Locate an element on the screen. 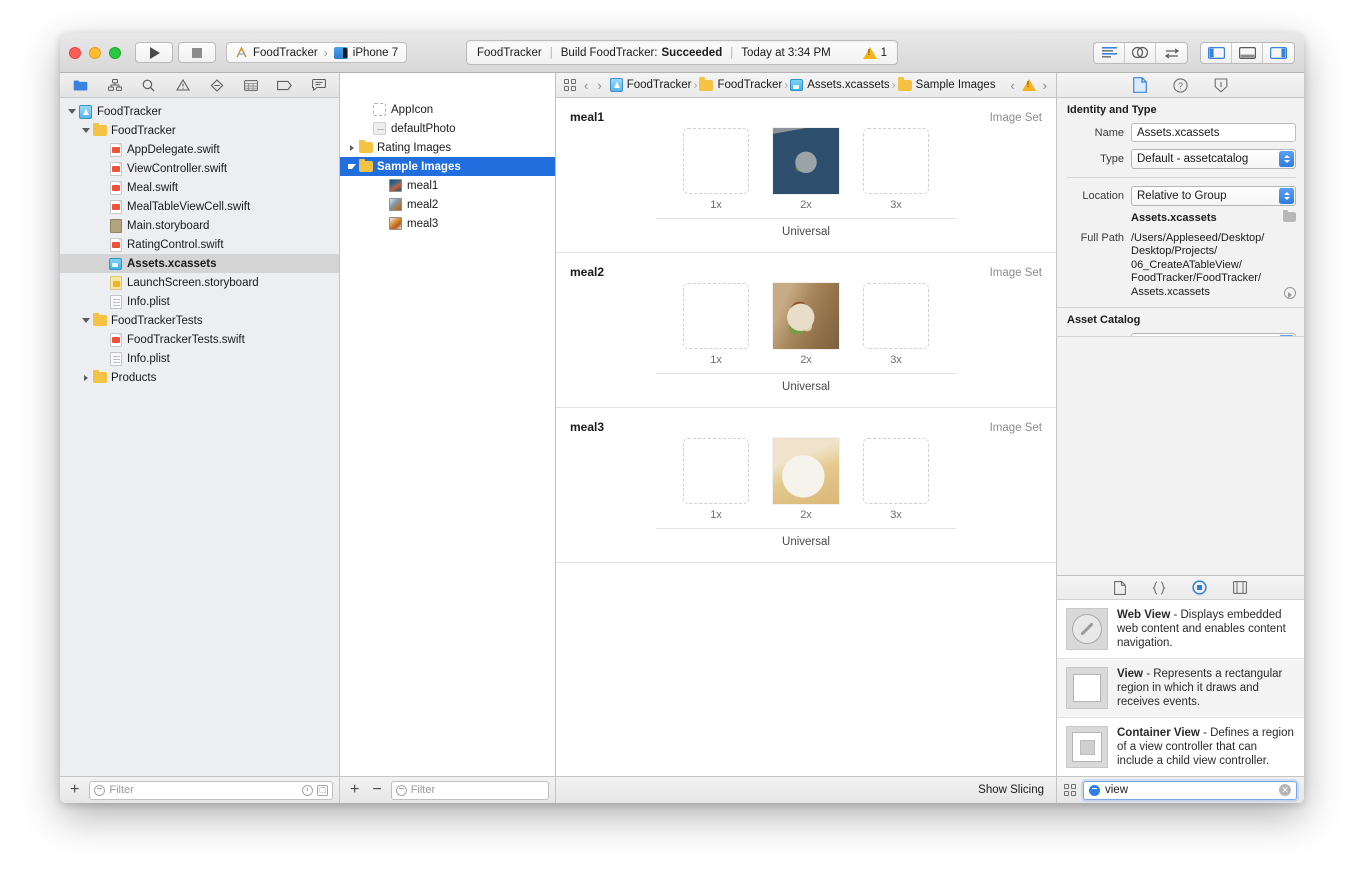 This screenshot has height=883, width=1360. asset-list-item: AppIcon is located at coordinates (447, 109).